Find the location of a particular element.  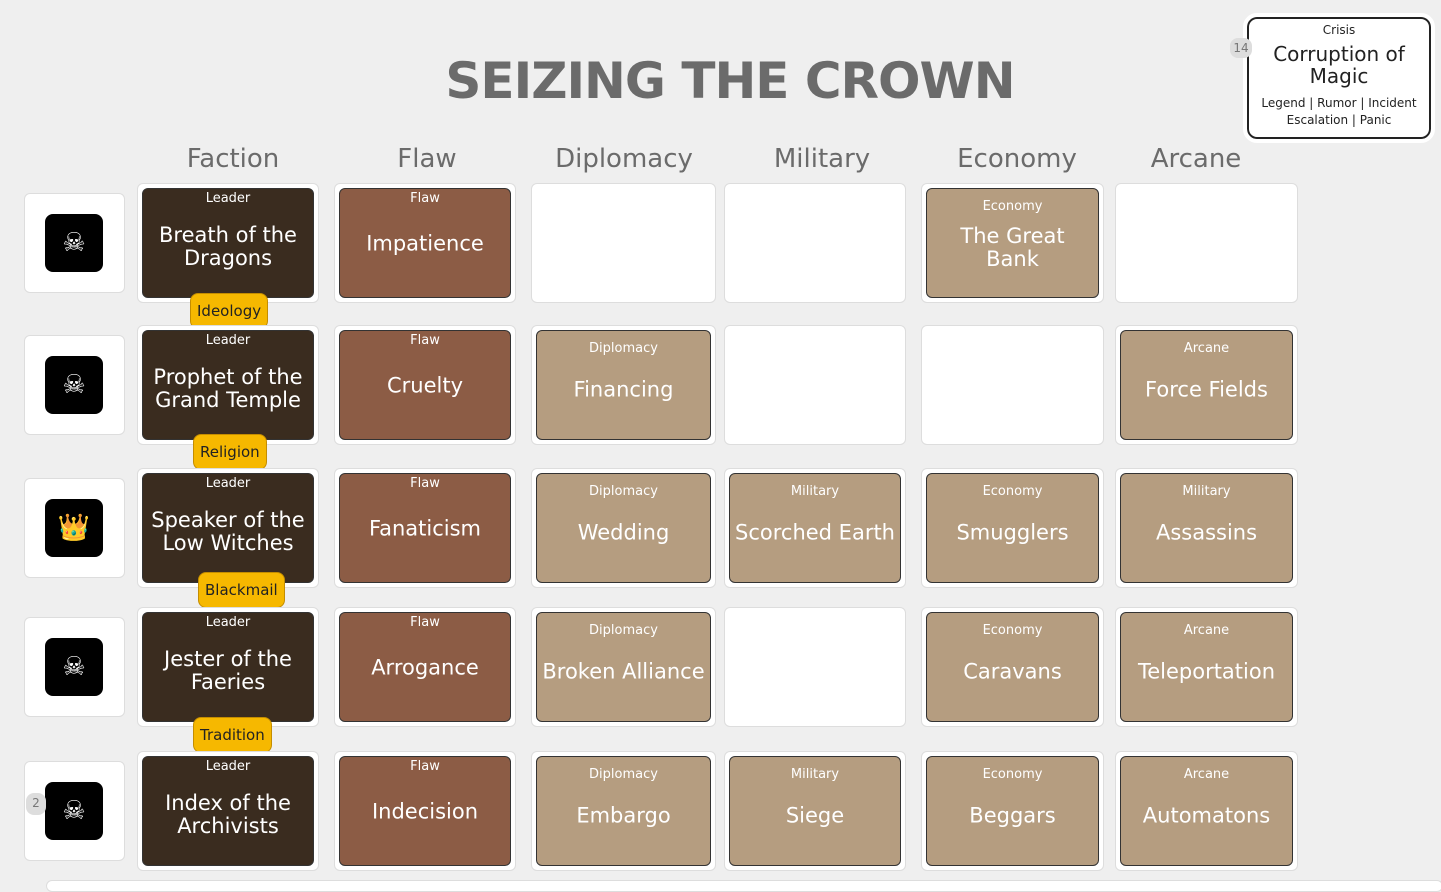

faction-token-slot: 👑 is located at coordinates (74, 528).